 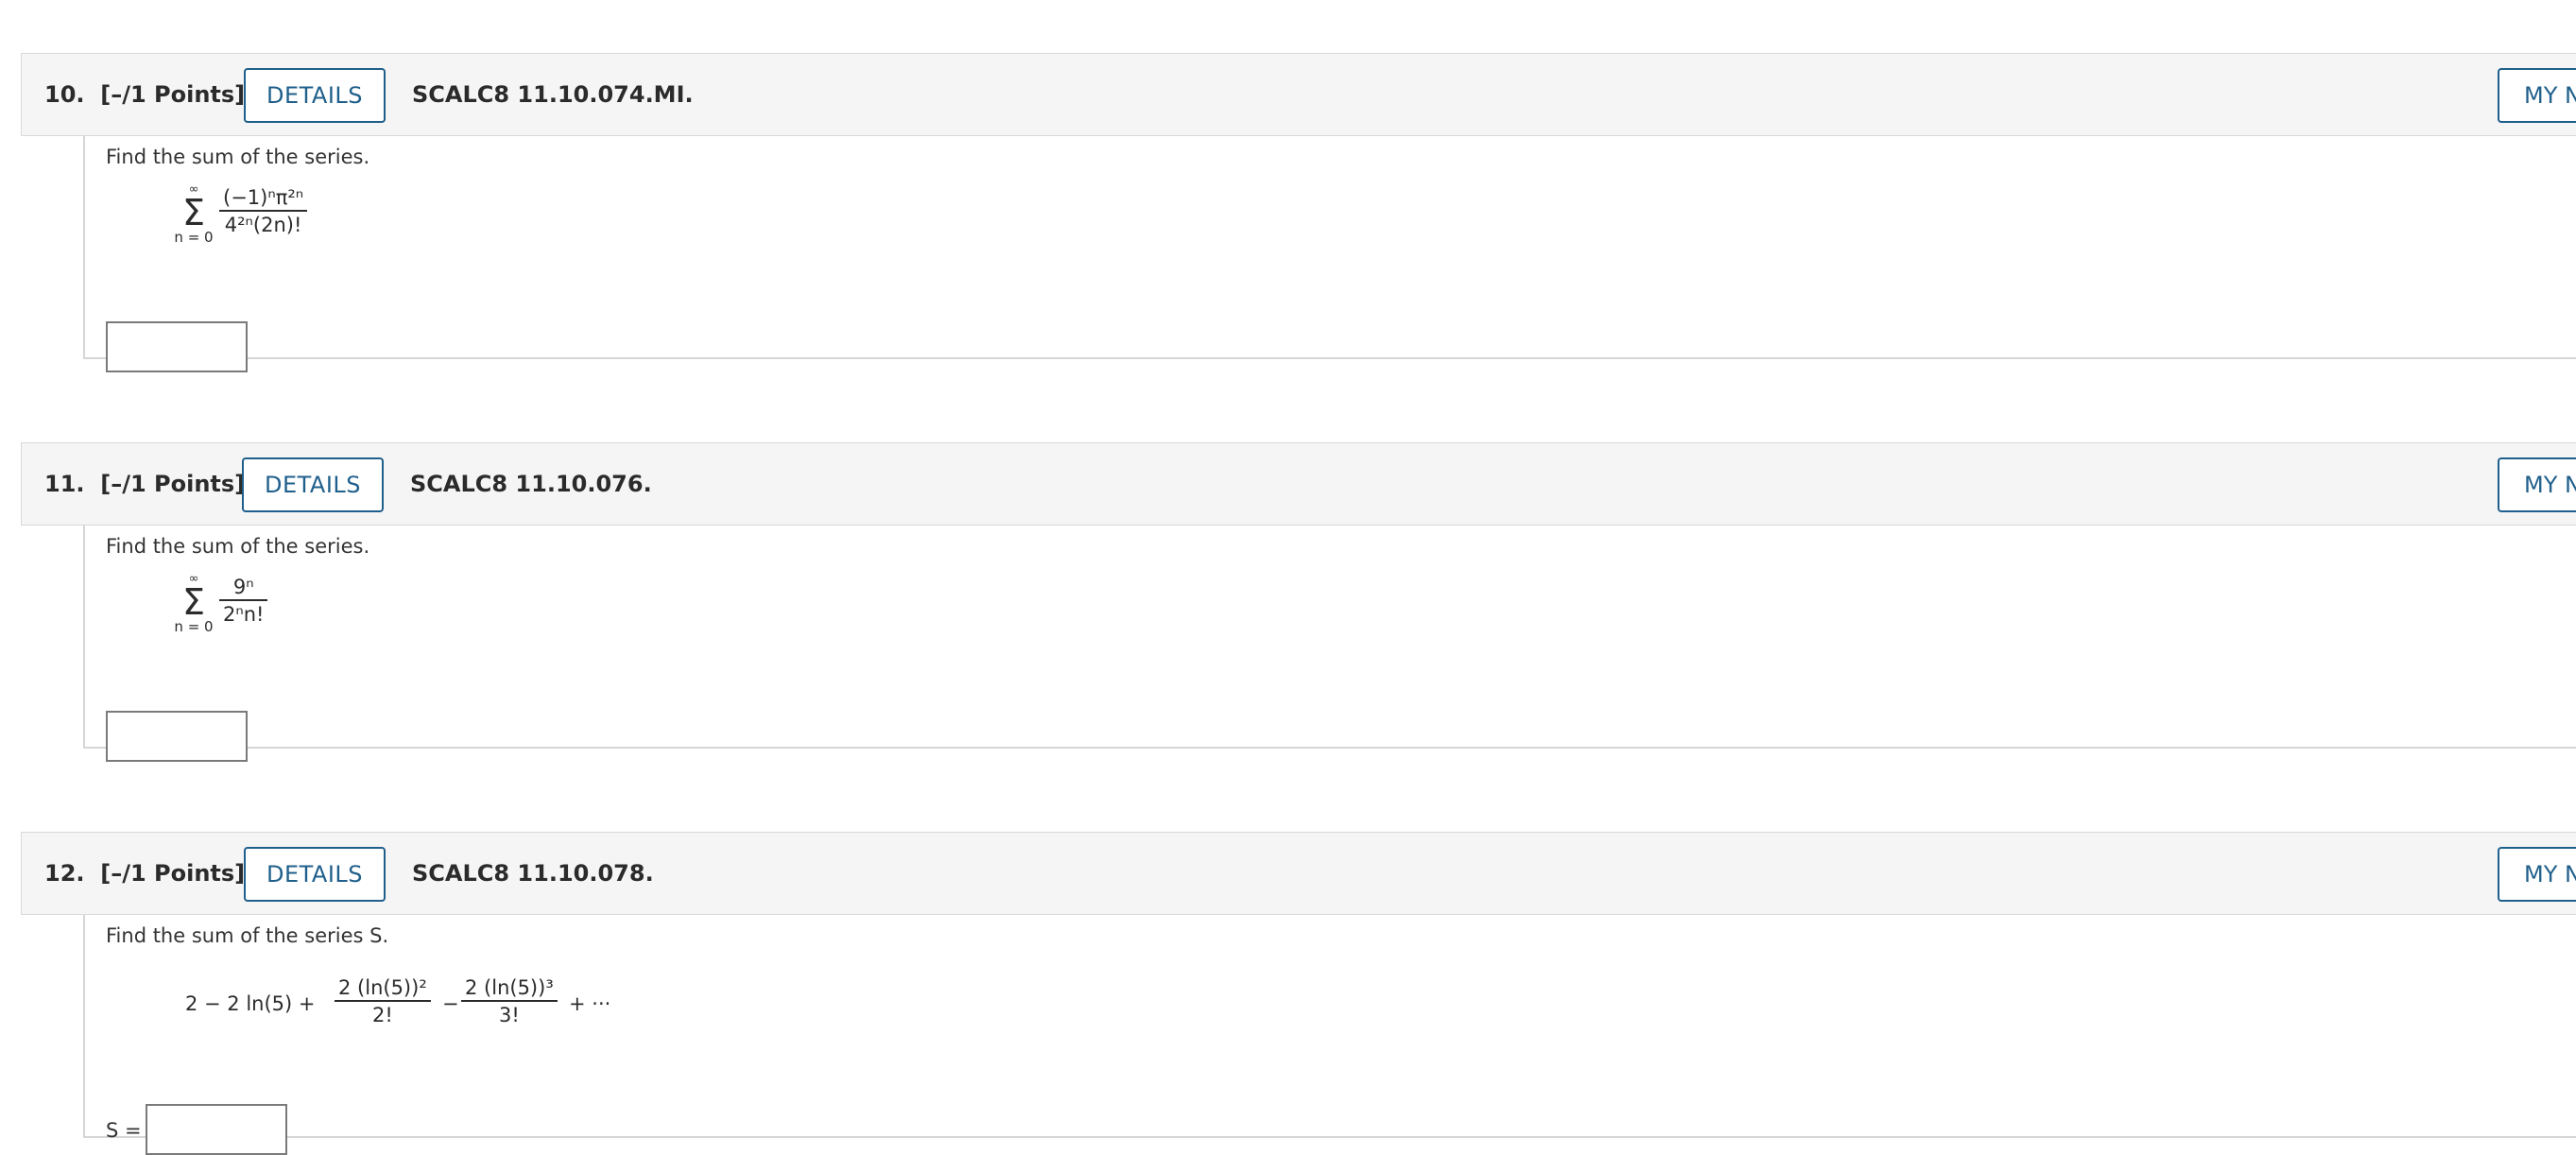 I want to click on series-term-2: 2 (ln(5))² 2!, so click(x=383, y=1002).